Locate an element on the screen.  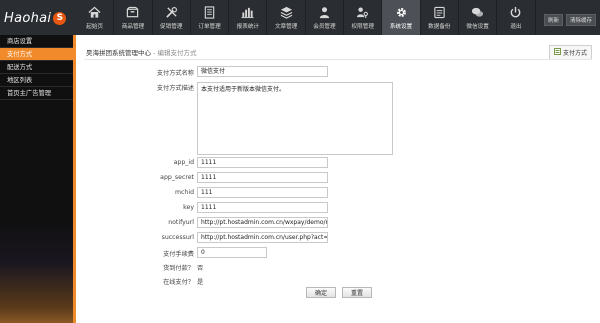
nav-item: 报表统计 is located at coordinates (248, 17).